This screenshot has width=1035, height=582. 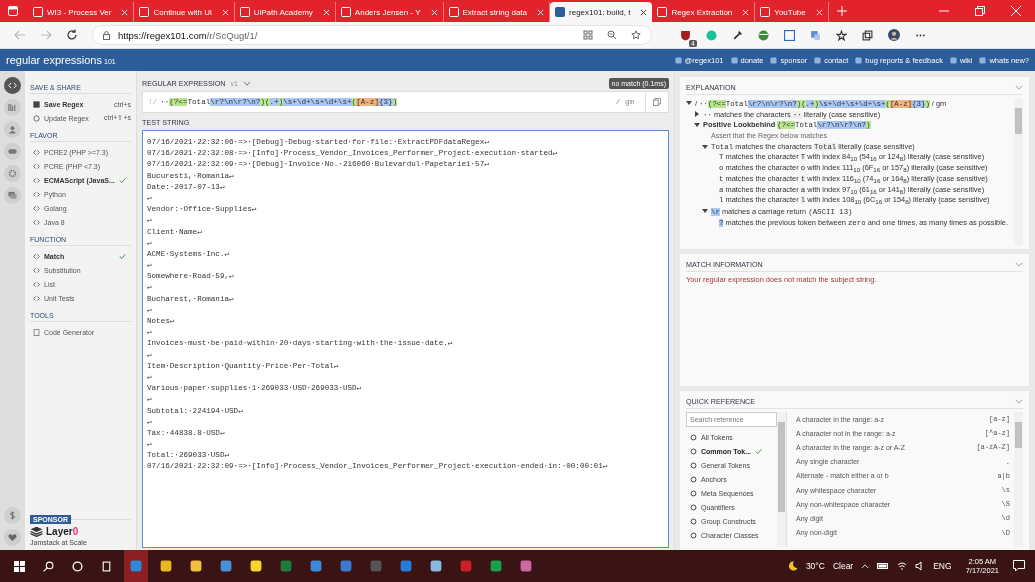 I want to click on chat-icon, so click(x=12, y=195).